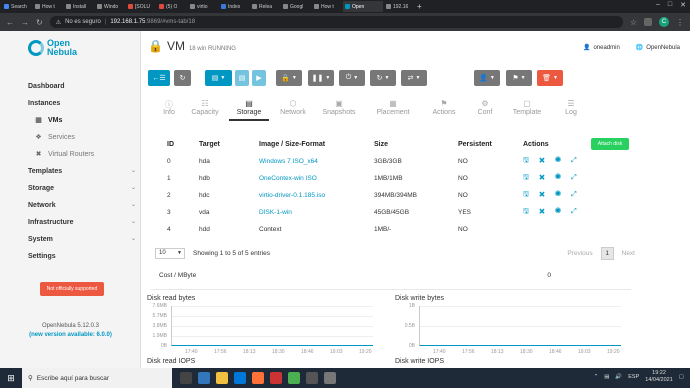 The image size is (690, 388). I want to click on migrate-button: ⇄ ▼, so click(414, 78).